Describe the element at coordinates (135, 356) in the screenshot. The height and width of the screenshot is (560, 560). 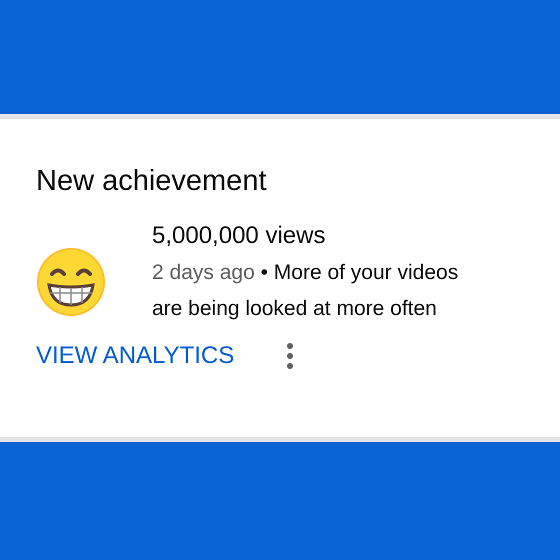
I see `view-analytics-link: VIEW ANALYTICS` at that location.